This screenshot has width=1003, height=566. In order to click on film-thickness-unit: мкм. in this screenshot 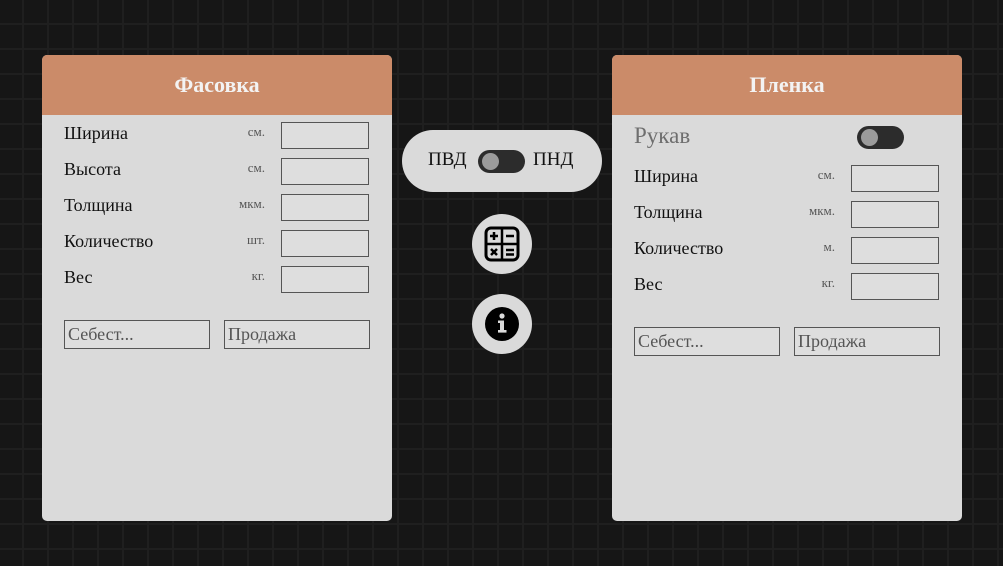, I will do `click(821, 210)`.